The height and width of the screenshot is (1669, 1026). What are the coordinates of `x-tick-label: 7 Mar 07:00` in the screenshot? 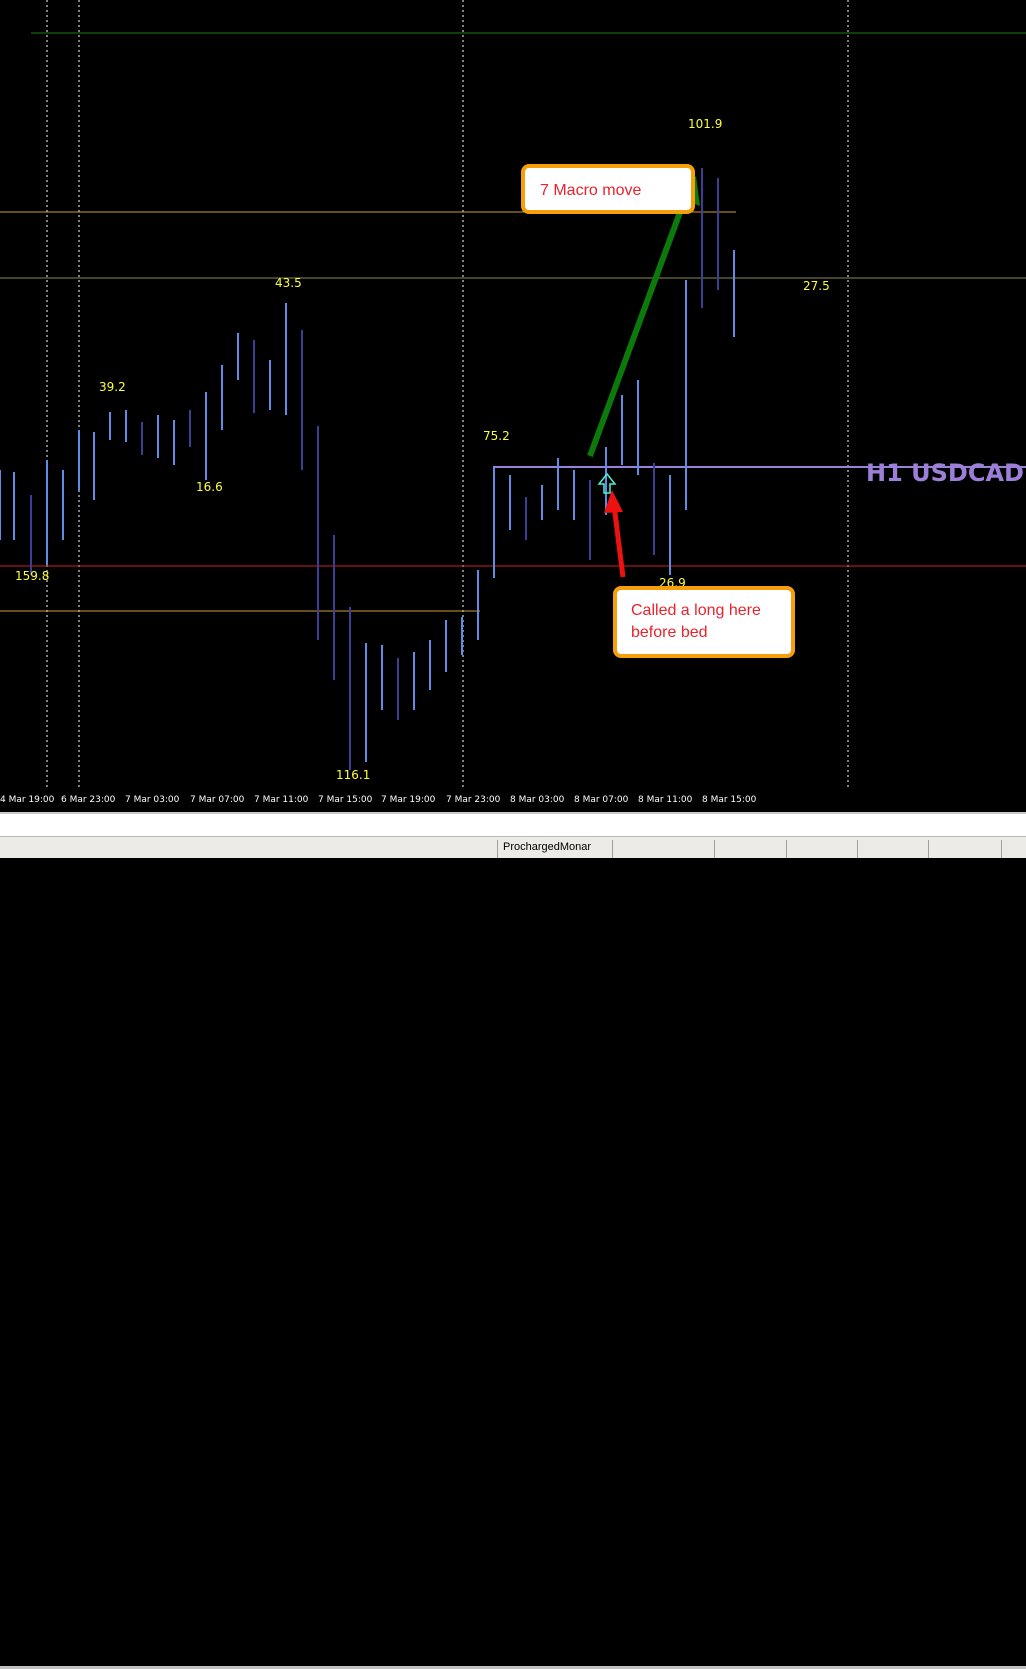 It's located at (217, 800).